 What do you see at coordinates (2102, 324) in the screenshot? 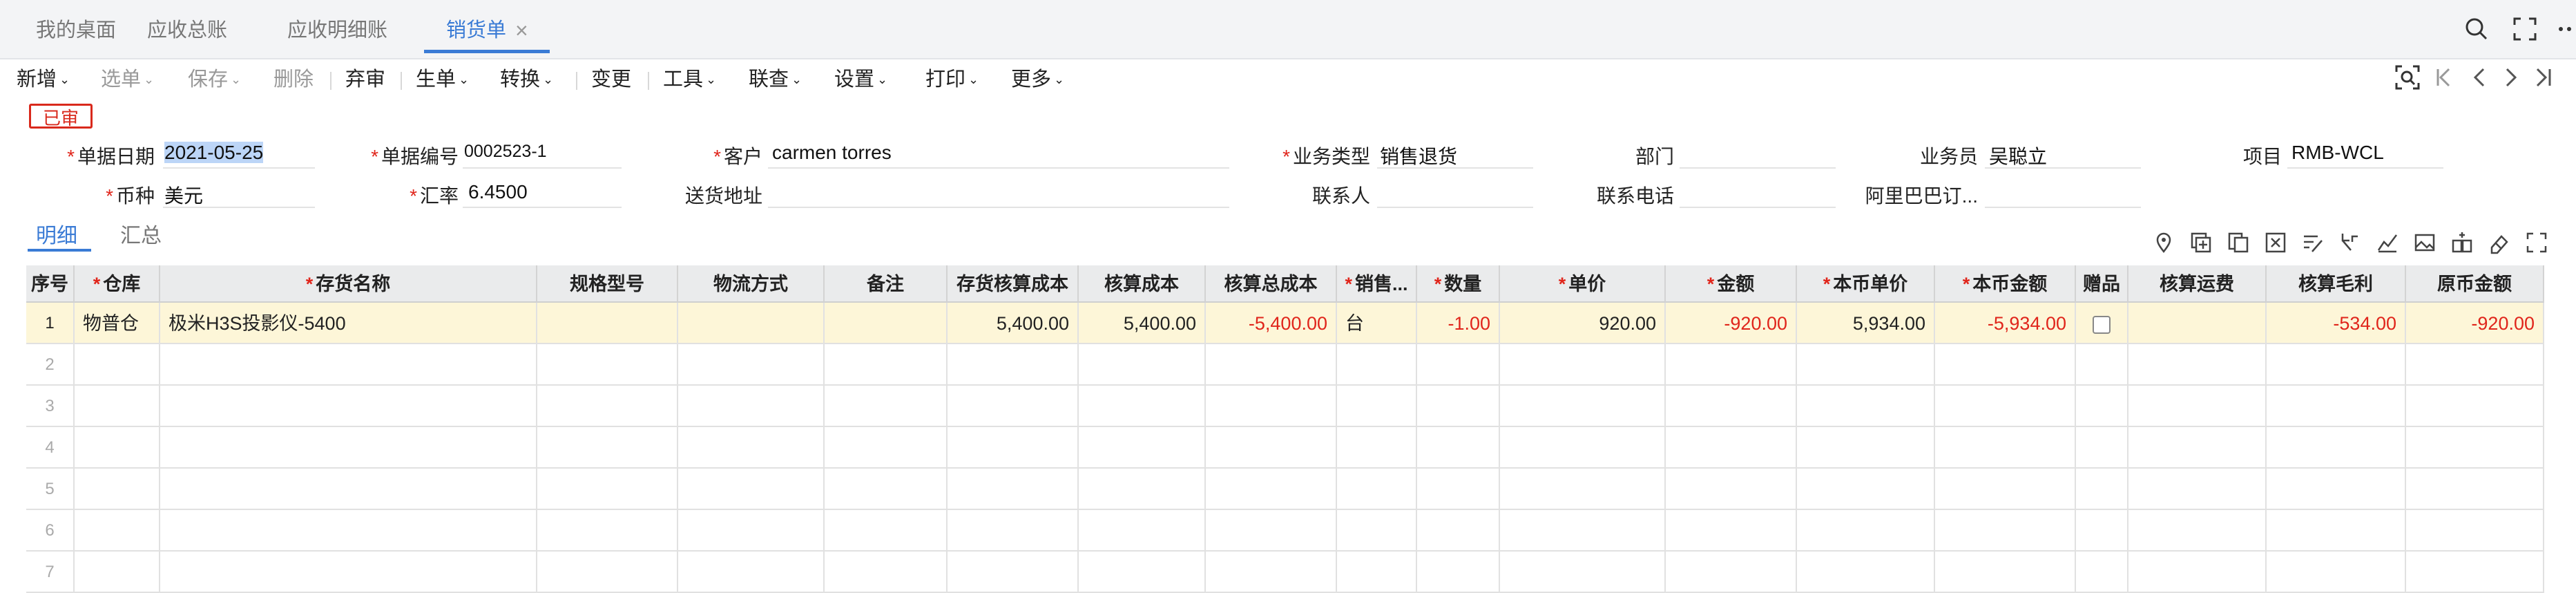
I see `gift-checkbox` at bounding box center [2102, 324].